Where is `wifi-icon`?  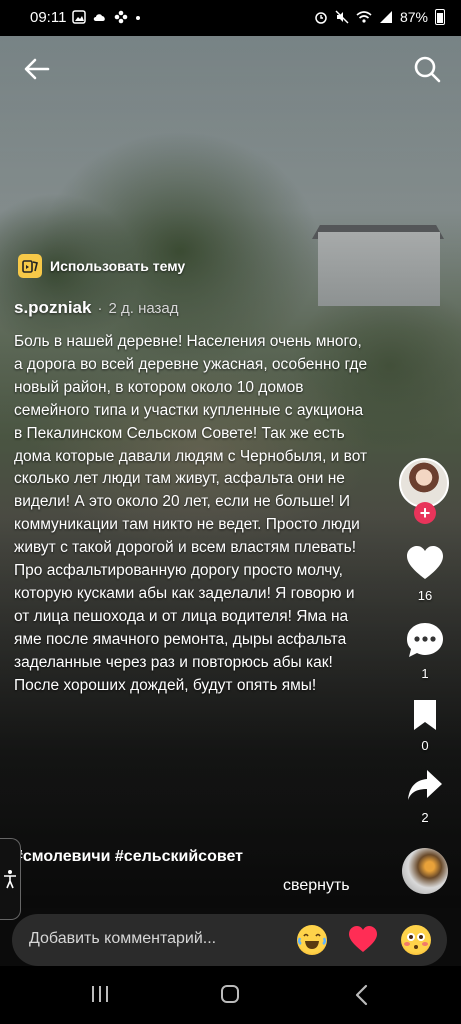 wifi-icon is located at coordinates (364, 17).